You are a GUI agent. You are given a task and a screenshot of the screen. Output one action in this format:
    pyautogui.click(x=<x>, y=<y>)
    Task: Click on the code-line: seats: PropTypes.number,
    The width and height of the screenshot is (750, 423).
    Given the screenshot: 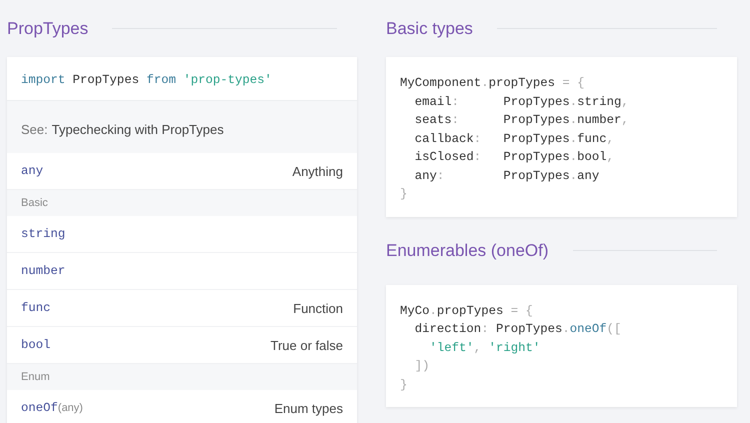 What is the action you would take?
    pyautogui.click(x=522, y=120)
    